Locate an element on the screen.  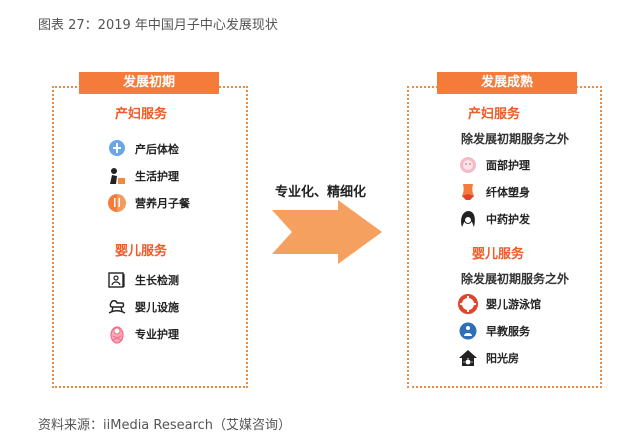
left-infant-item: 专业护理 is located at coordinates (143, 334).